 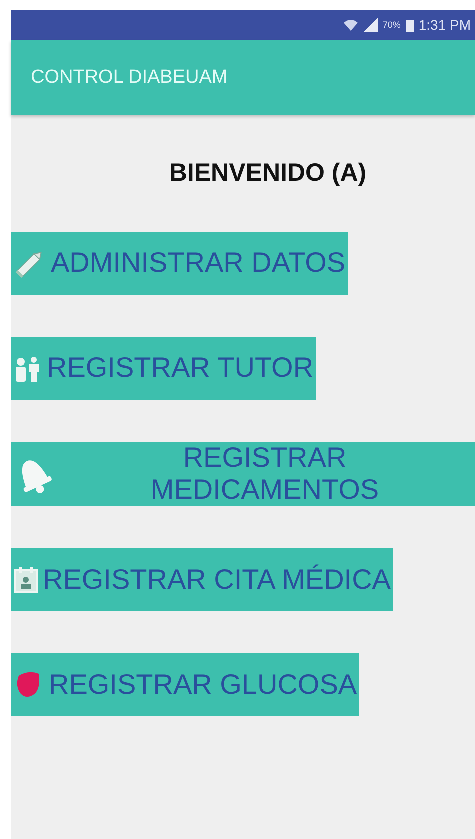 What do you see at coordinates (410, 25) in the screenshot?
I see `battery-icon` at bounding box center [410, 25].